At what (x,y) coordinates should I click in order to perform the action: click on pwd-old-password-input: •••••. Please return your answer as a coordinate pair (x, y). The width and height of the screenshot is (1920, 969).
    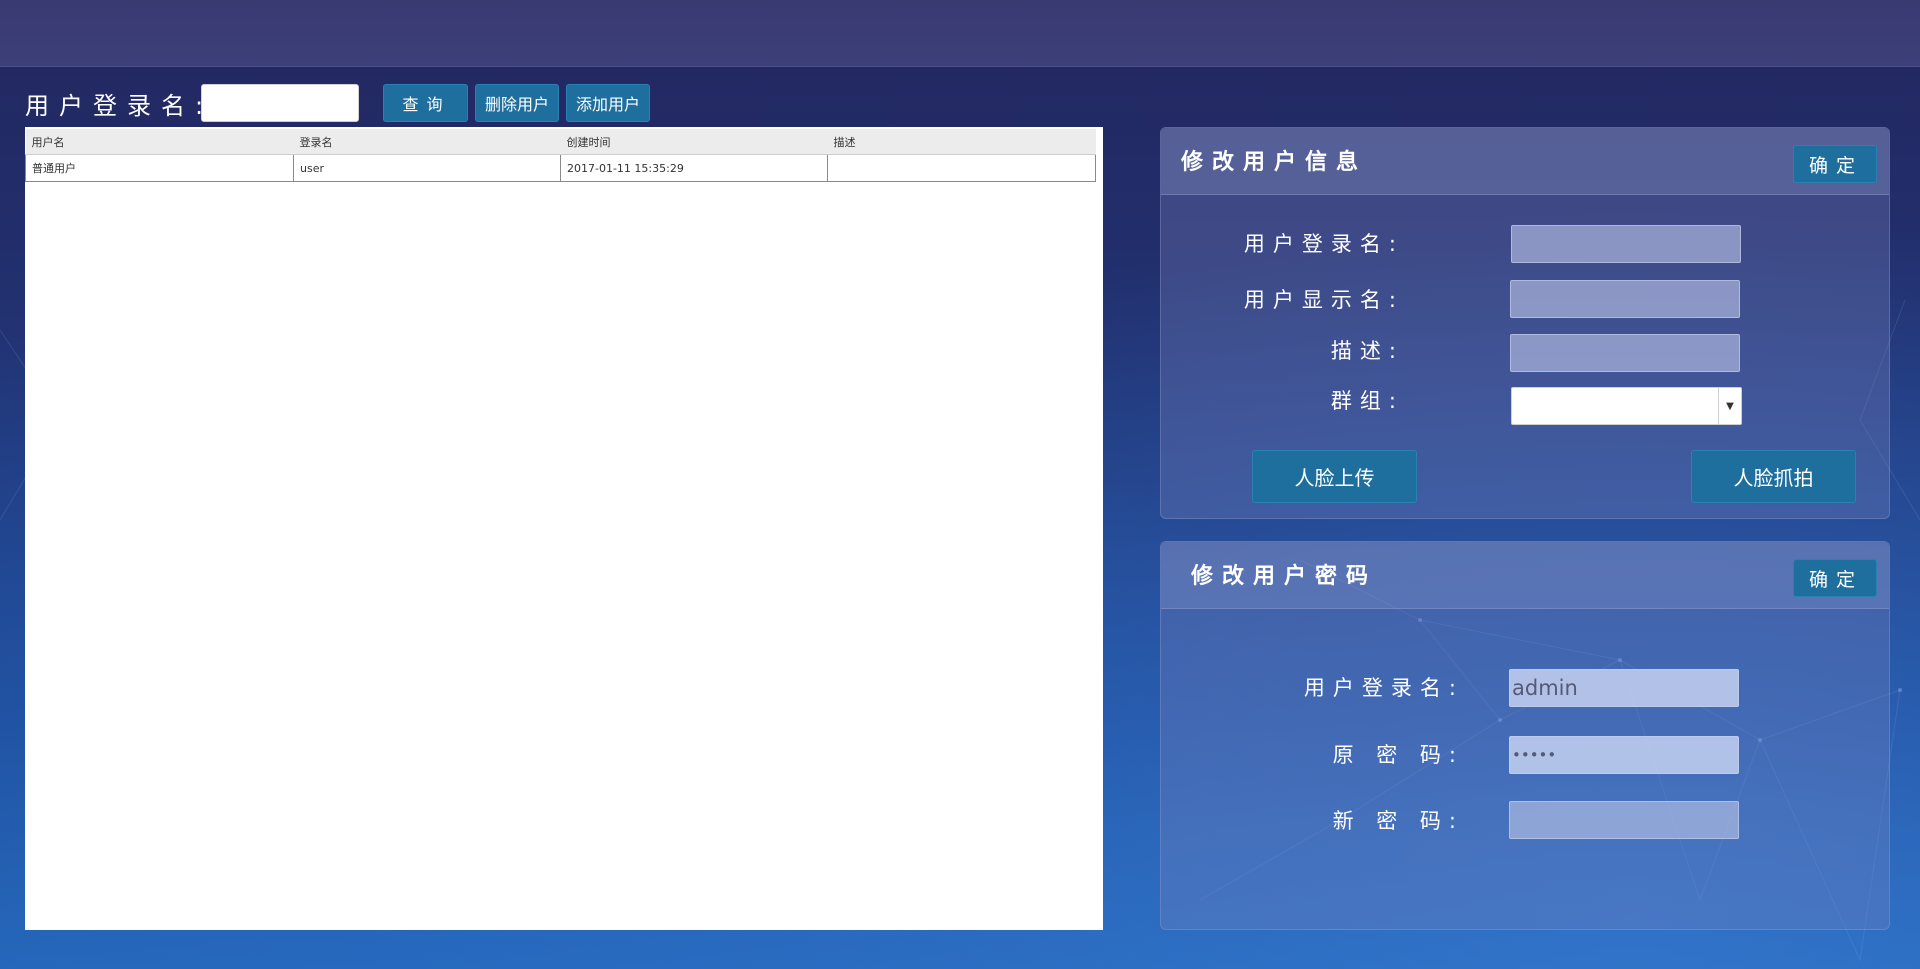
    Looking at the image, I should click on (1624, 755).